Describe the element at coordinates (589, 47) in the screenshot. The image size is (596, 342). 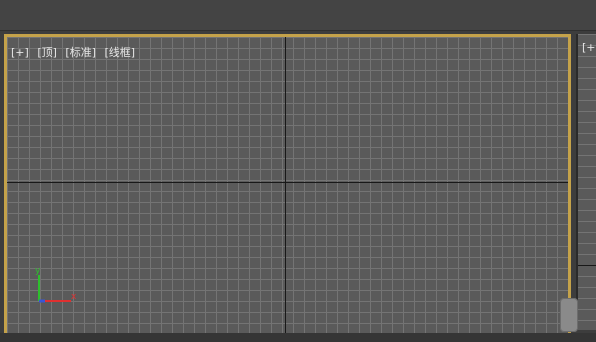
I see `adjacent-viewport-label: [+` at that location.